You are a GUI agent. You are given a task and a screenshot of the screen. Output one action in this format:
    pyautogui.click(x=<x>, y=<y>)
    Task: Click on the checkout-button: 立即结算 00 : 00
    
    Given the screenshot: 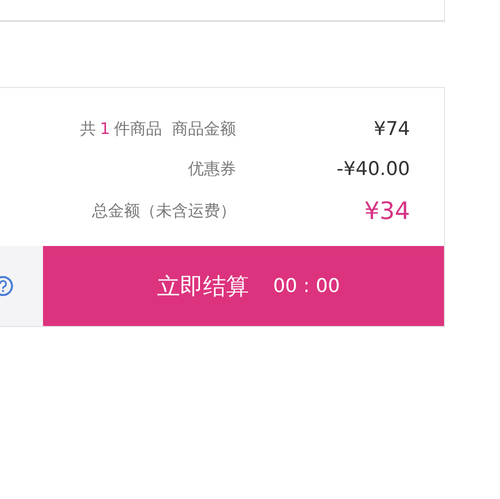 What is the action you would take?
    pyautogui.click(x=243, y=286)
    